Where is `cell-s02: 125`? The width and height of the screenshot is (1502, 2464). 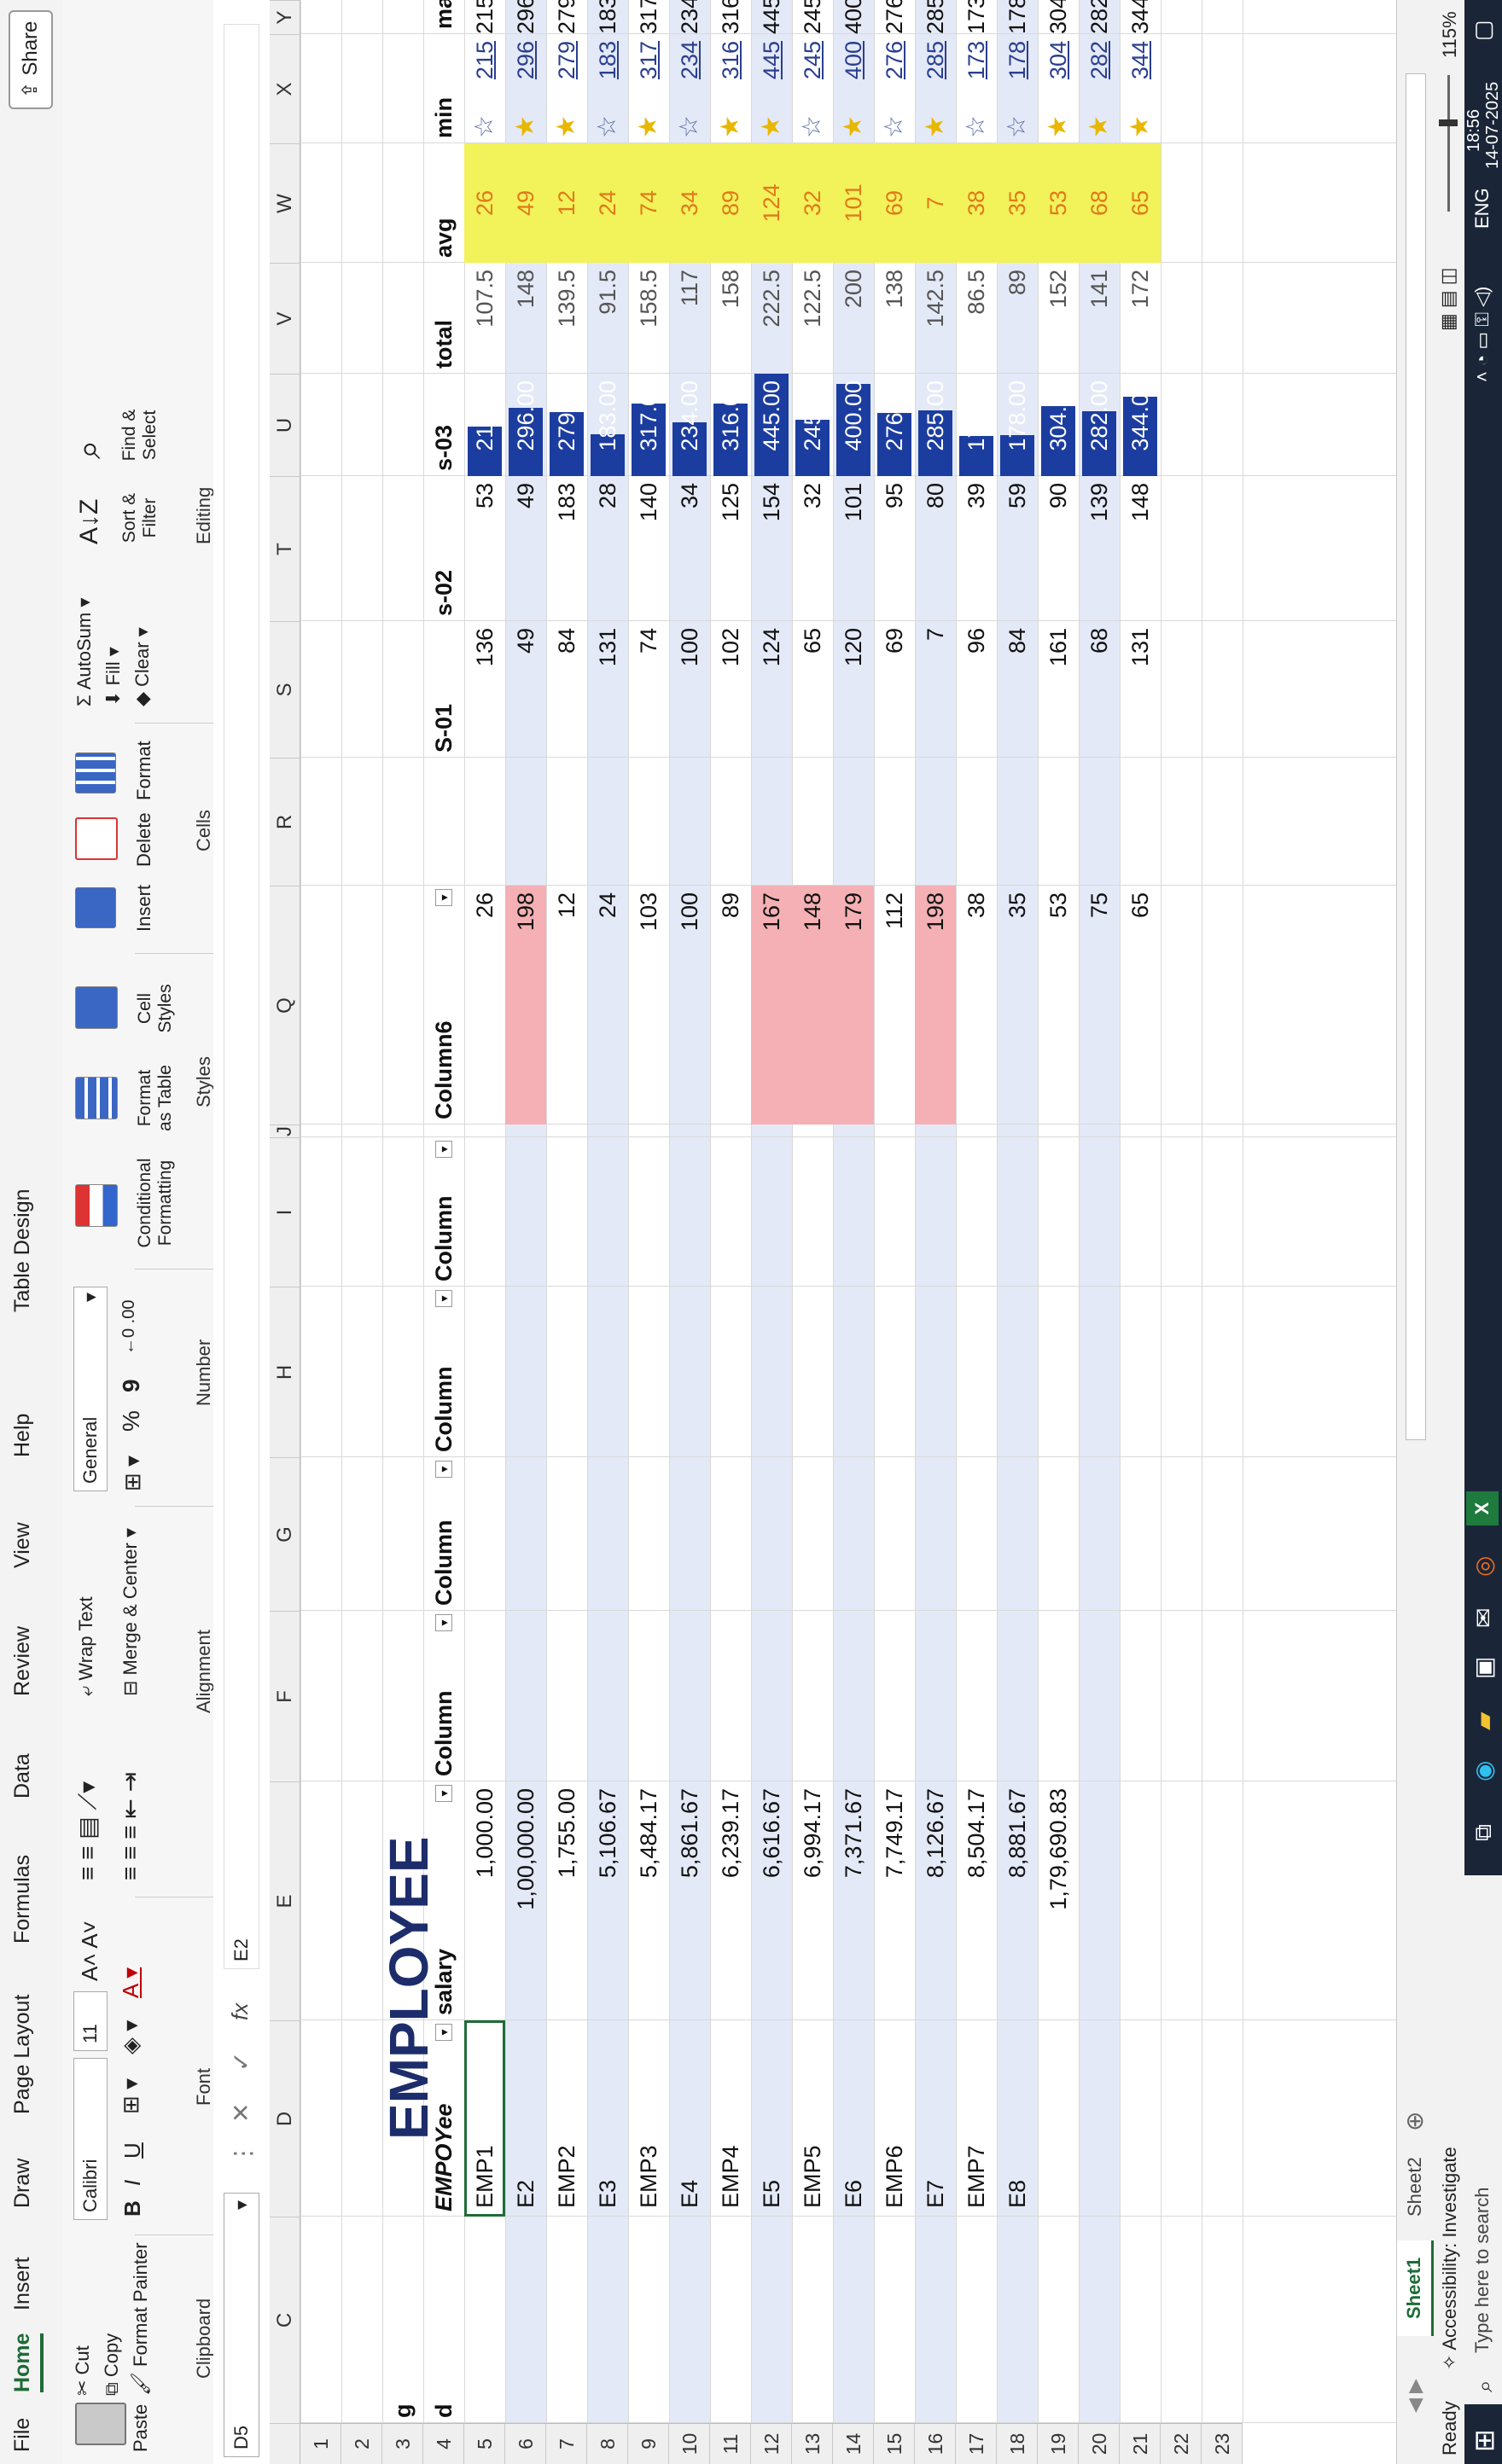 cell-s02: 125 is located at coordinates (730, 548).